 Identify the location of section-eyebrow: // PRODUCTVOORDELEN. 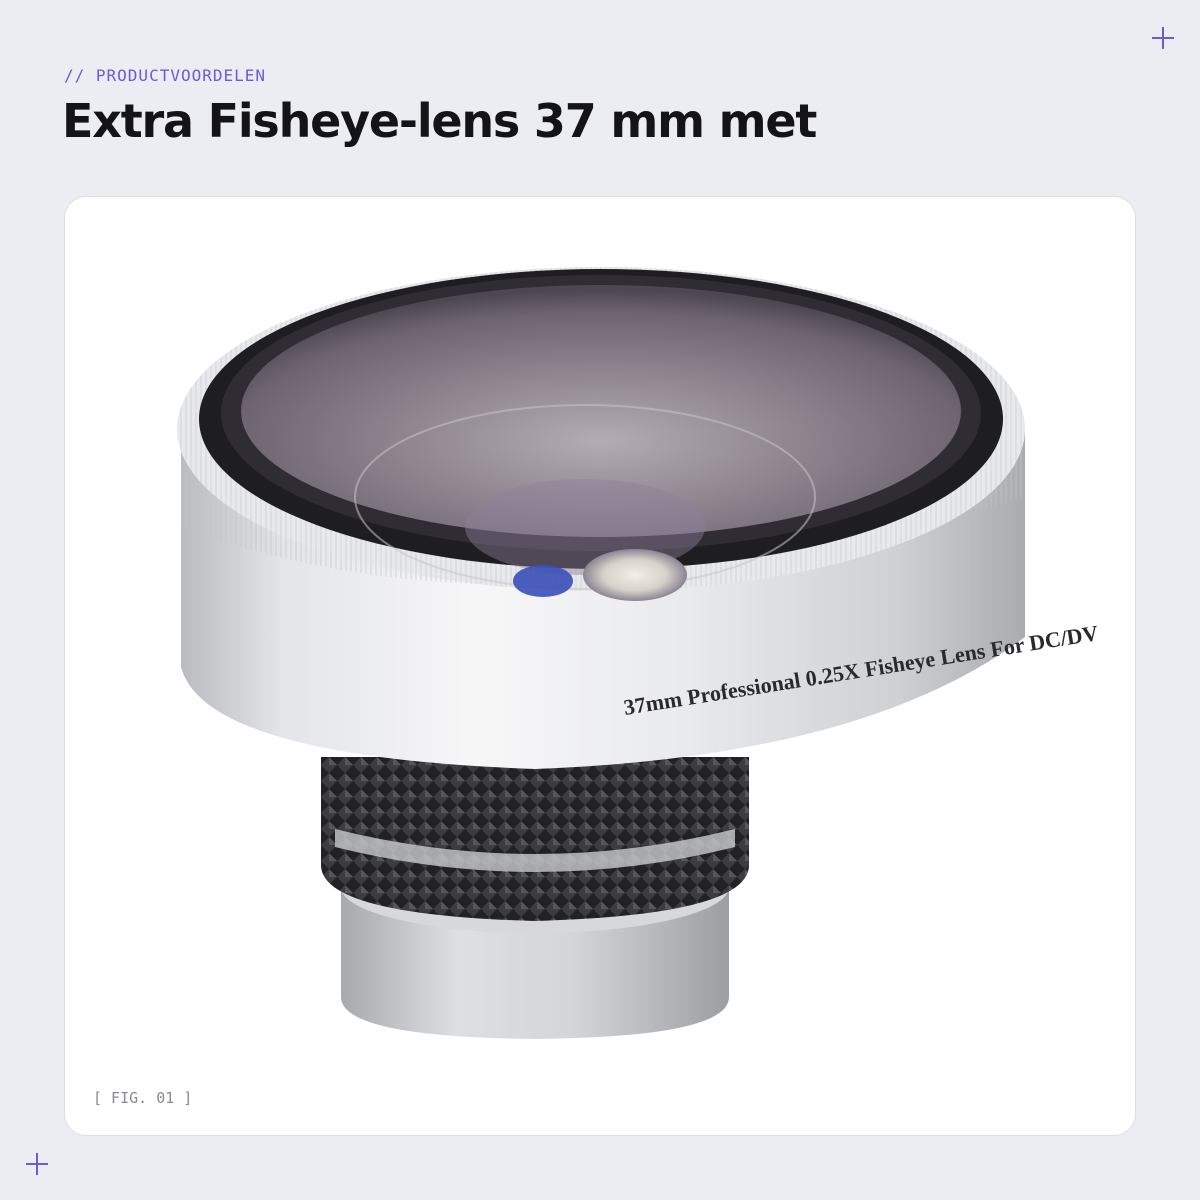
(165, 75).